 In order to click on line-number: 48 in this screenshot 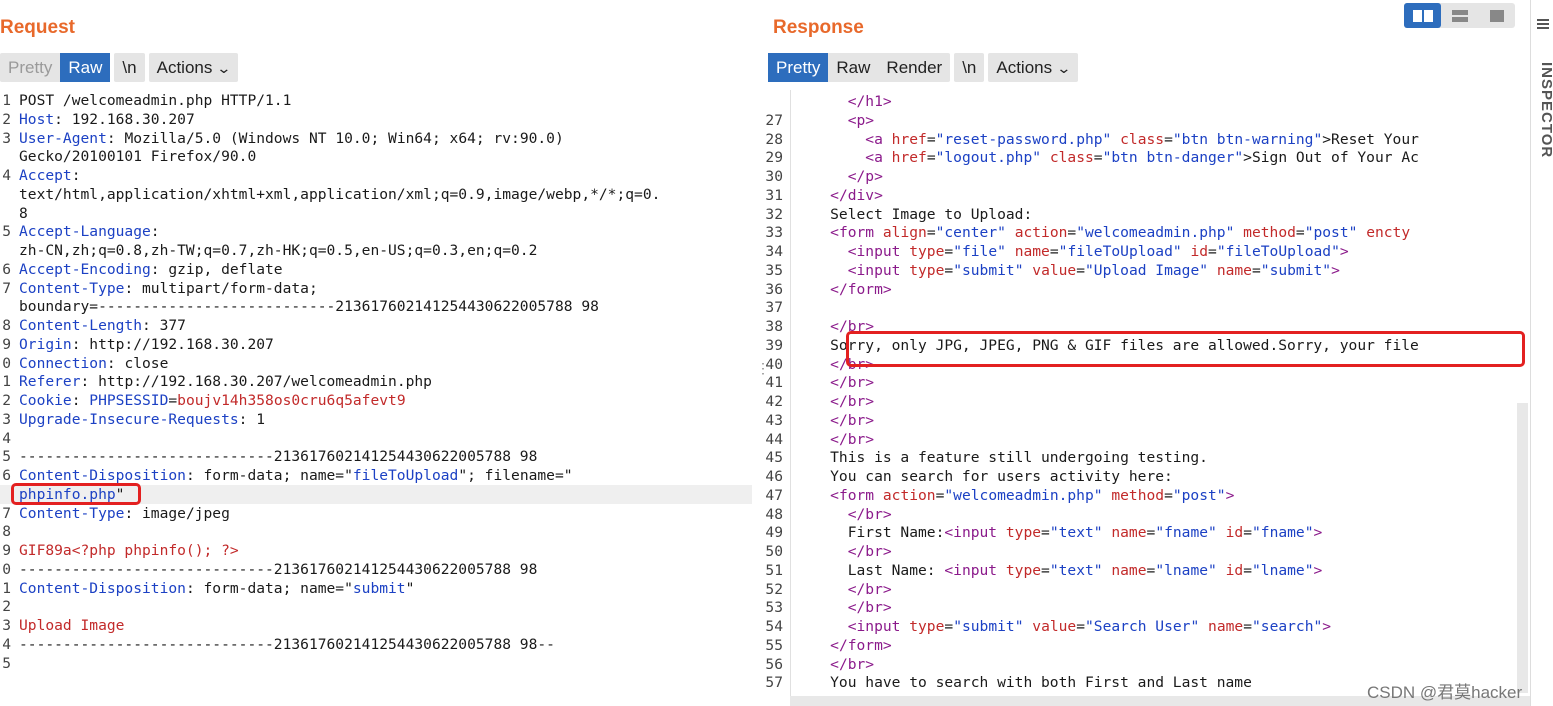, I will do `click(774, 514)`.